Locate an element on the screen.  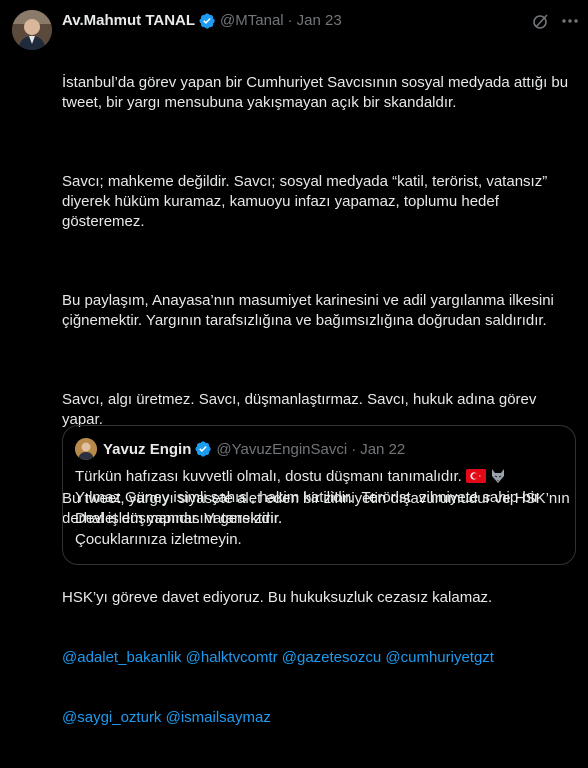
wolf-icon is located at coordinates (498, 476).